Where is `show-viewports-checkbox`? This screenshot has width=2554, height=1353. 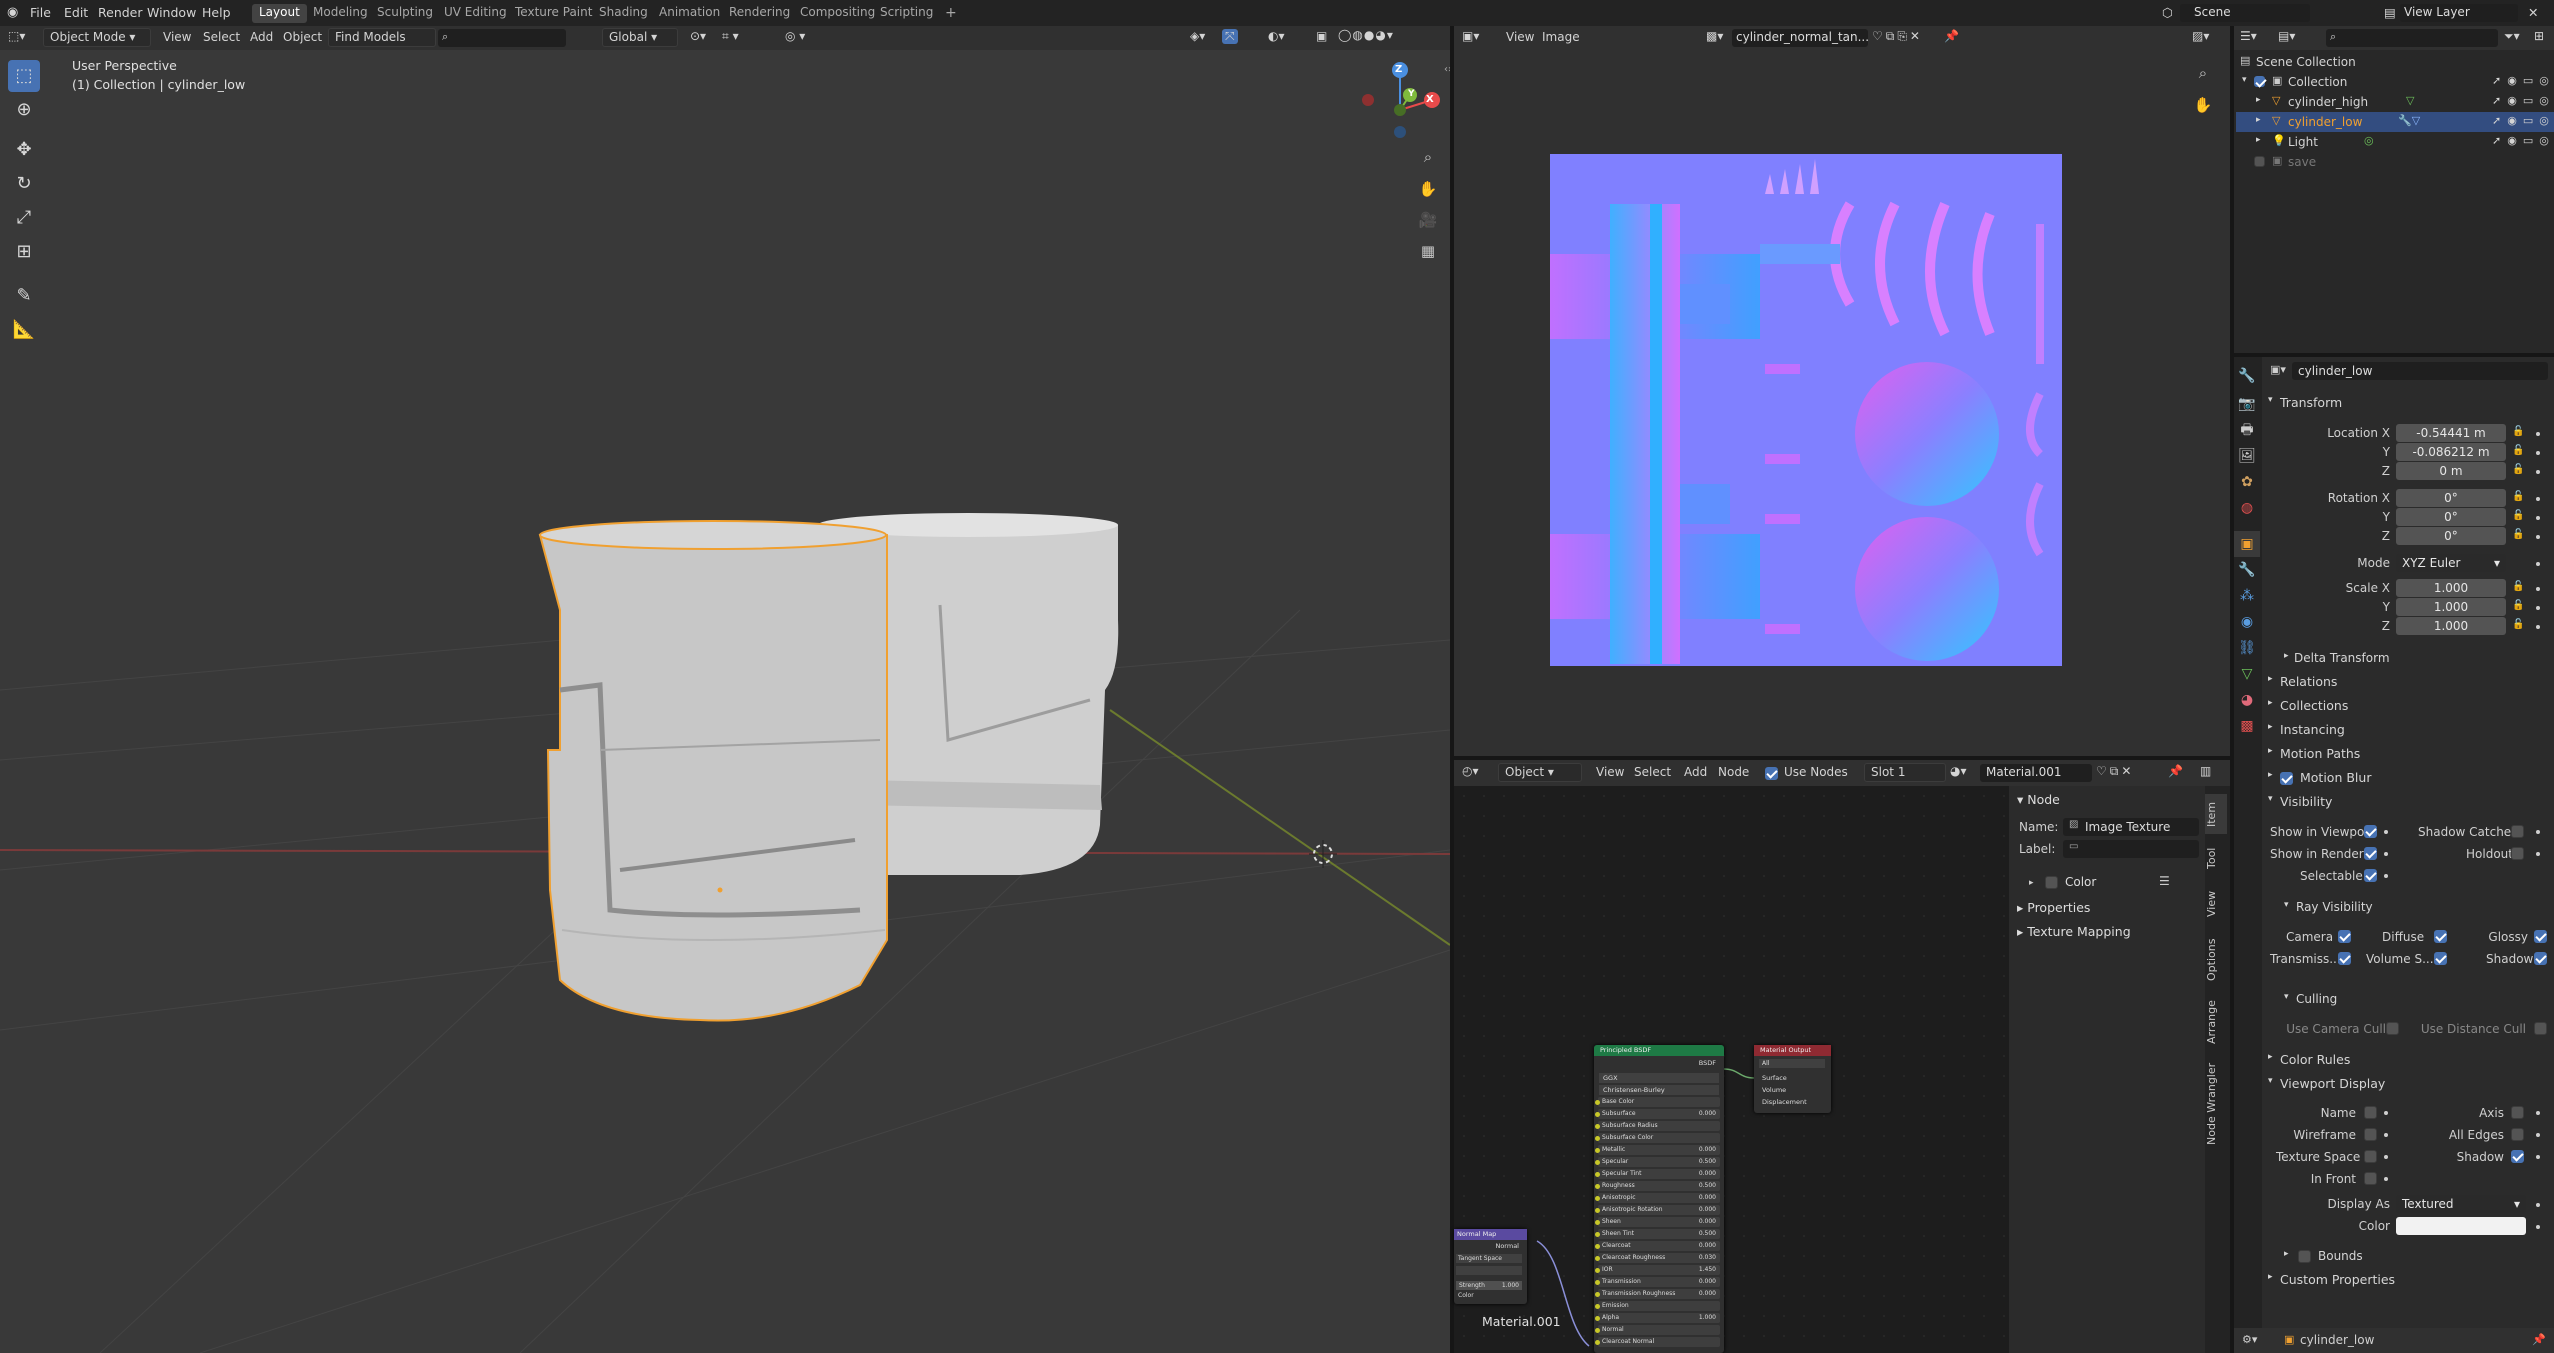 show-viewports-checkbox is located at coordinates (2370, 831).